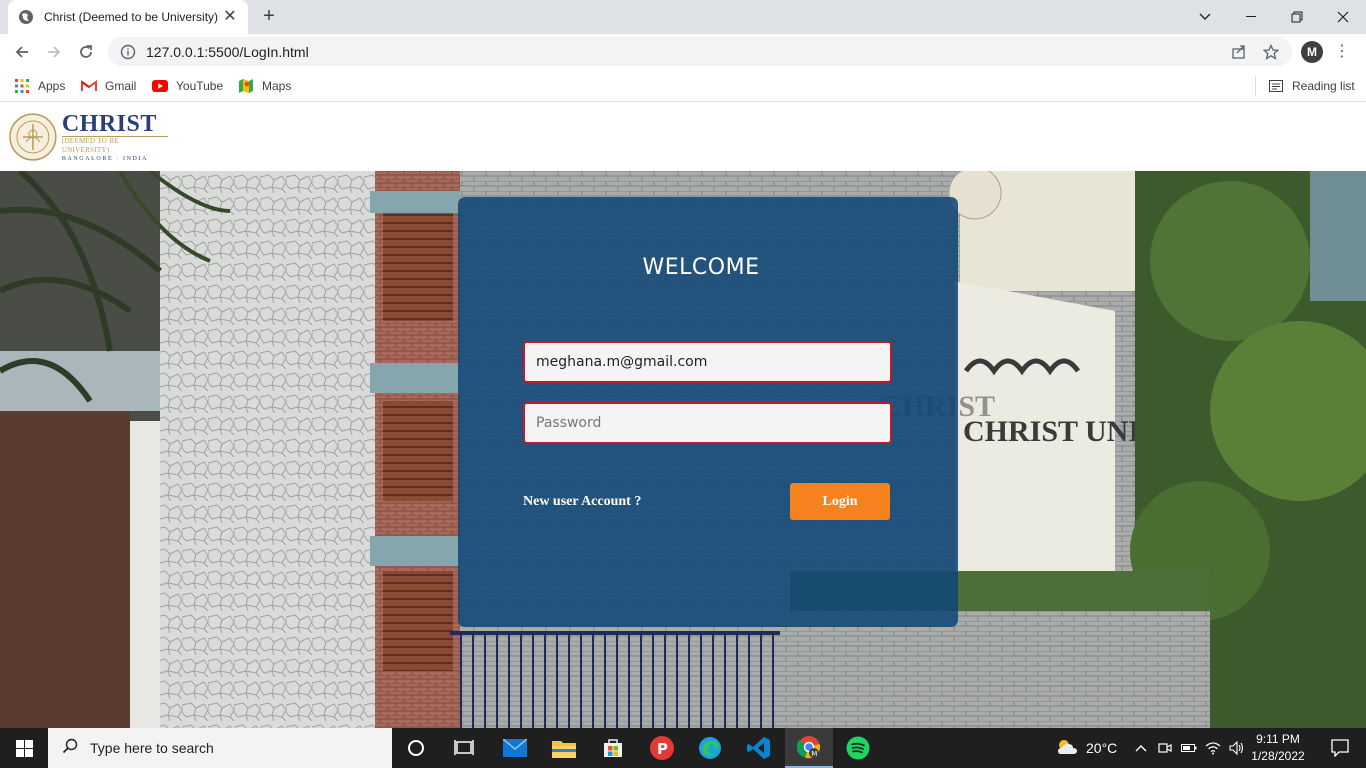  I want to click on browser-toolbar: 127.0.0.1:5500/LogIn.html, so click(683, 52).